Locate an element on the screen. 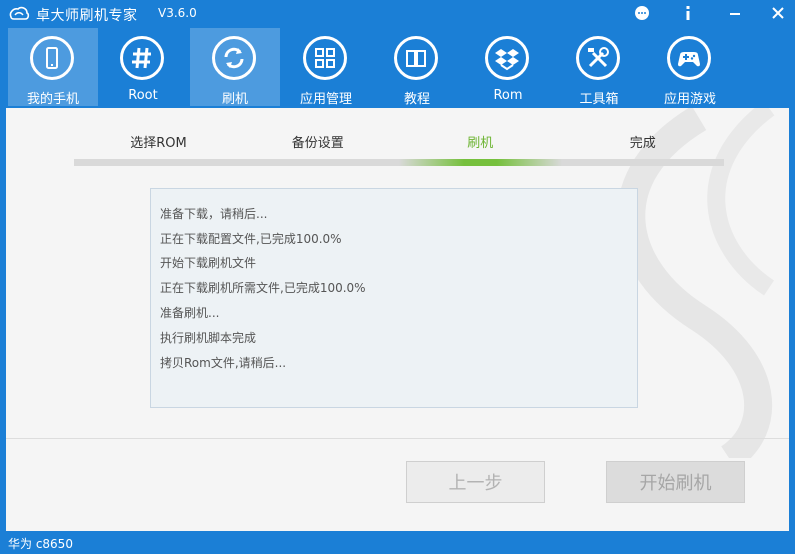 The height and width of the screenshot is (554, 795). nav-flash: 刷机 is located at coordinates (235, 67).